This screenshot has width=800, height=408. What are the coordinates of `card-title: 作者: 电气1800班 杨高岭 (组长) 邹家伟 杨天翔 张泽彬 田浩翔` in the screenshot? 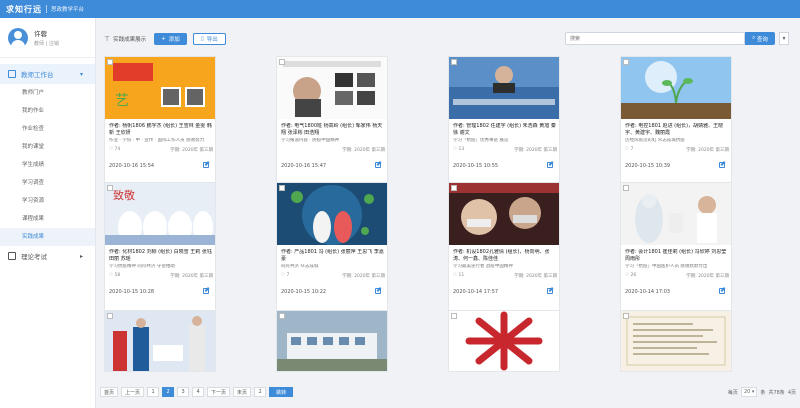 It's located at (332, 129).